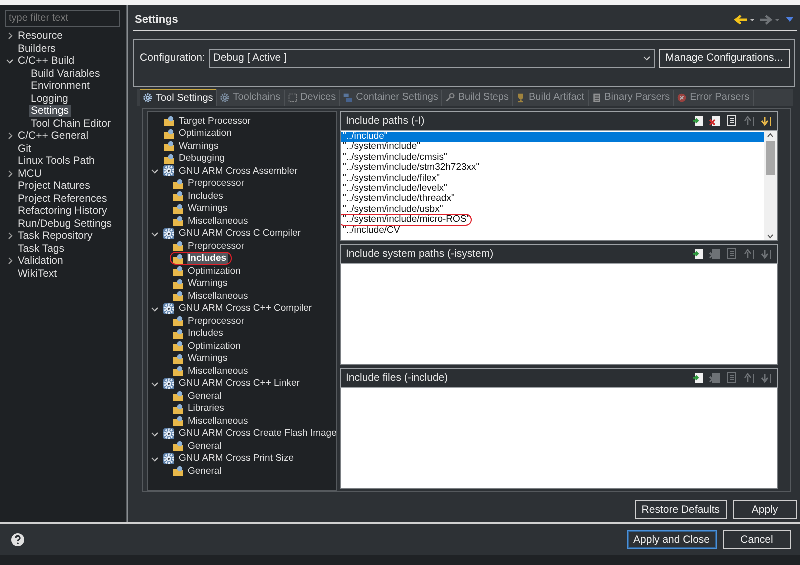 This screenshot has height=565, width=800. I want to click on nav-item: Resource, so click(40, 36).